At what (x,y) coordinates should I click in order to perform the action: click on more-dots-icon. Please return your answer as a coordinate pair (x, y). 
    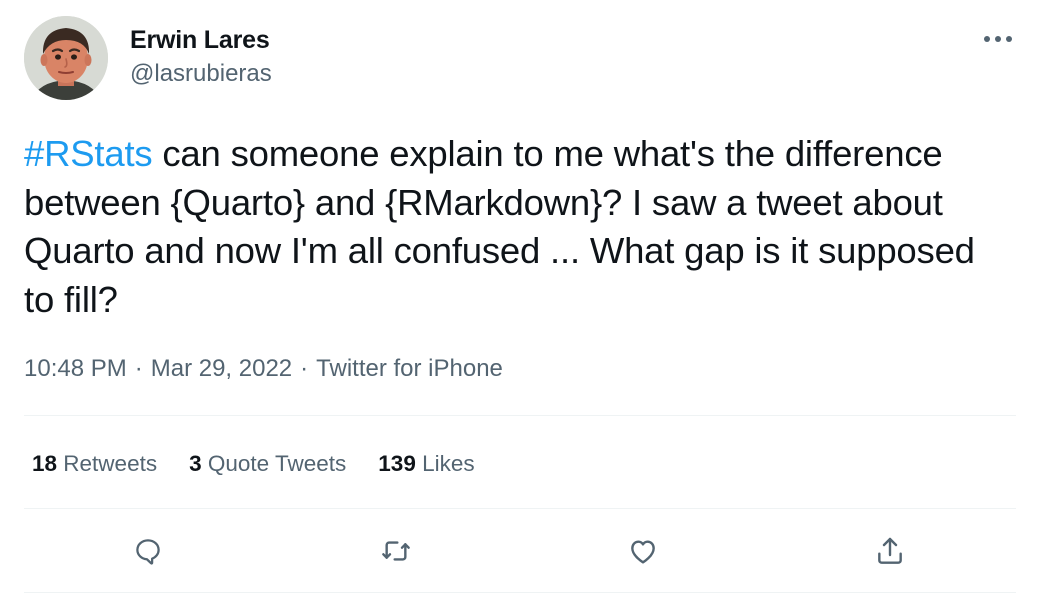
    Looking at the image, I should click on (998, 39).